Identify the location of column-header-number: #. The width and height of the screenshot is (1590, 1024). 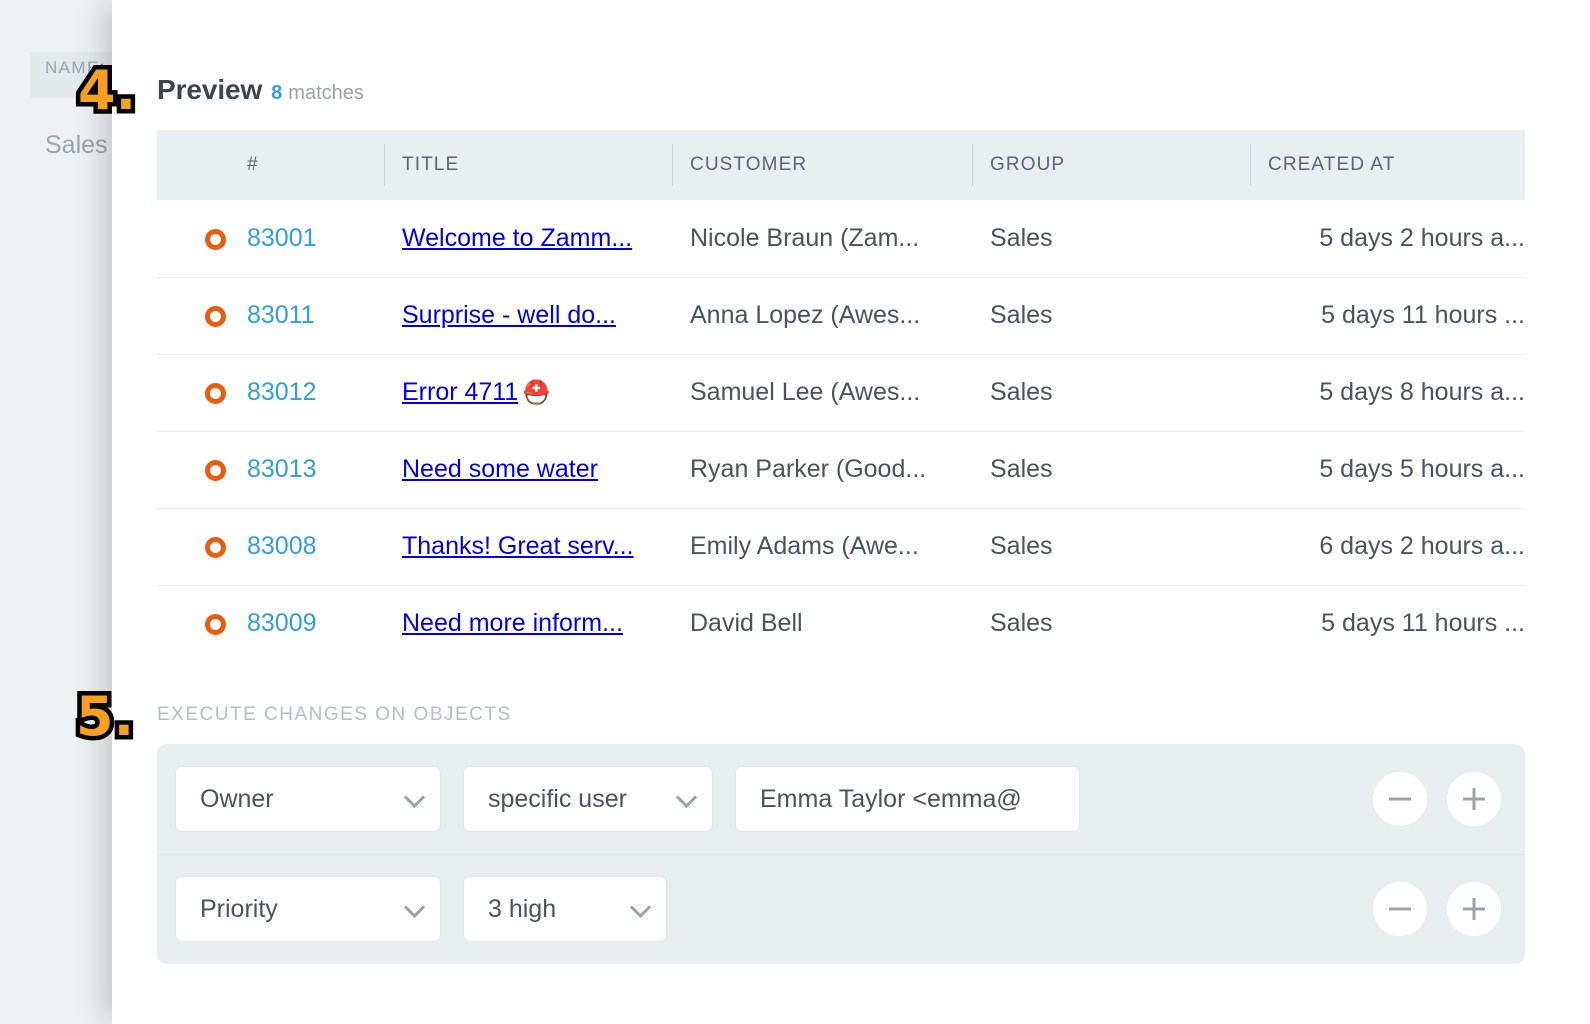
(306, 165).